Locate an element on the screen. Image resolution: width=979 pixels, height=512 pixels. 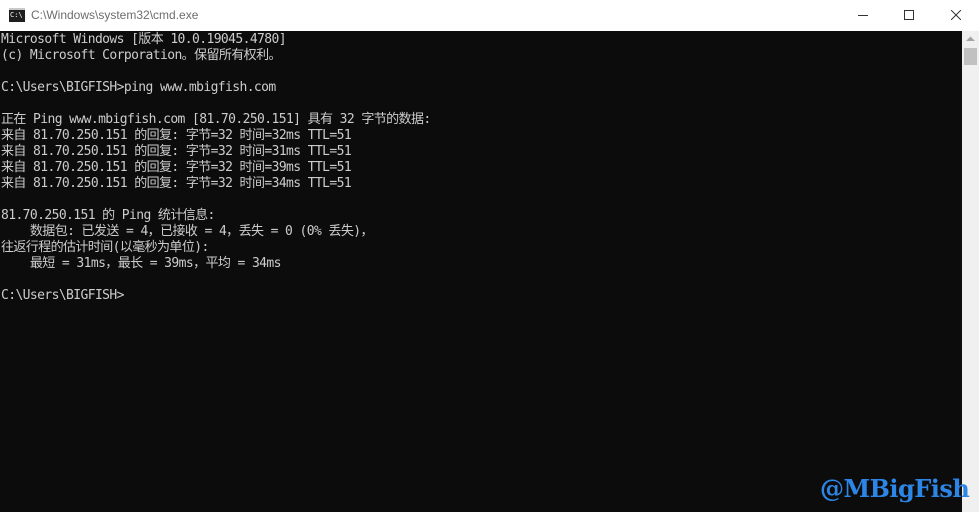
console-line: C:\Users\BIGFISH>ping www.mbigfish.com is located at coordinates (138, 87).